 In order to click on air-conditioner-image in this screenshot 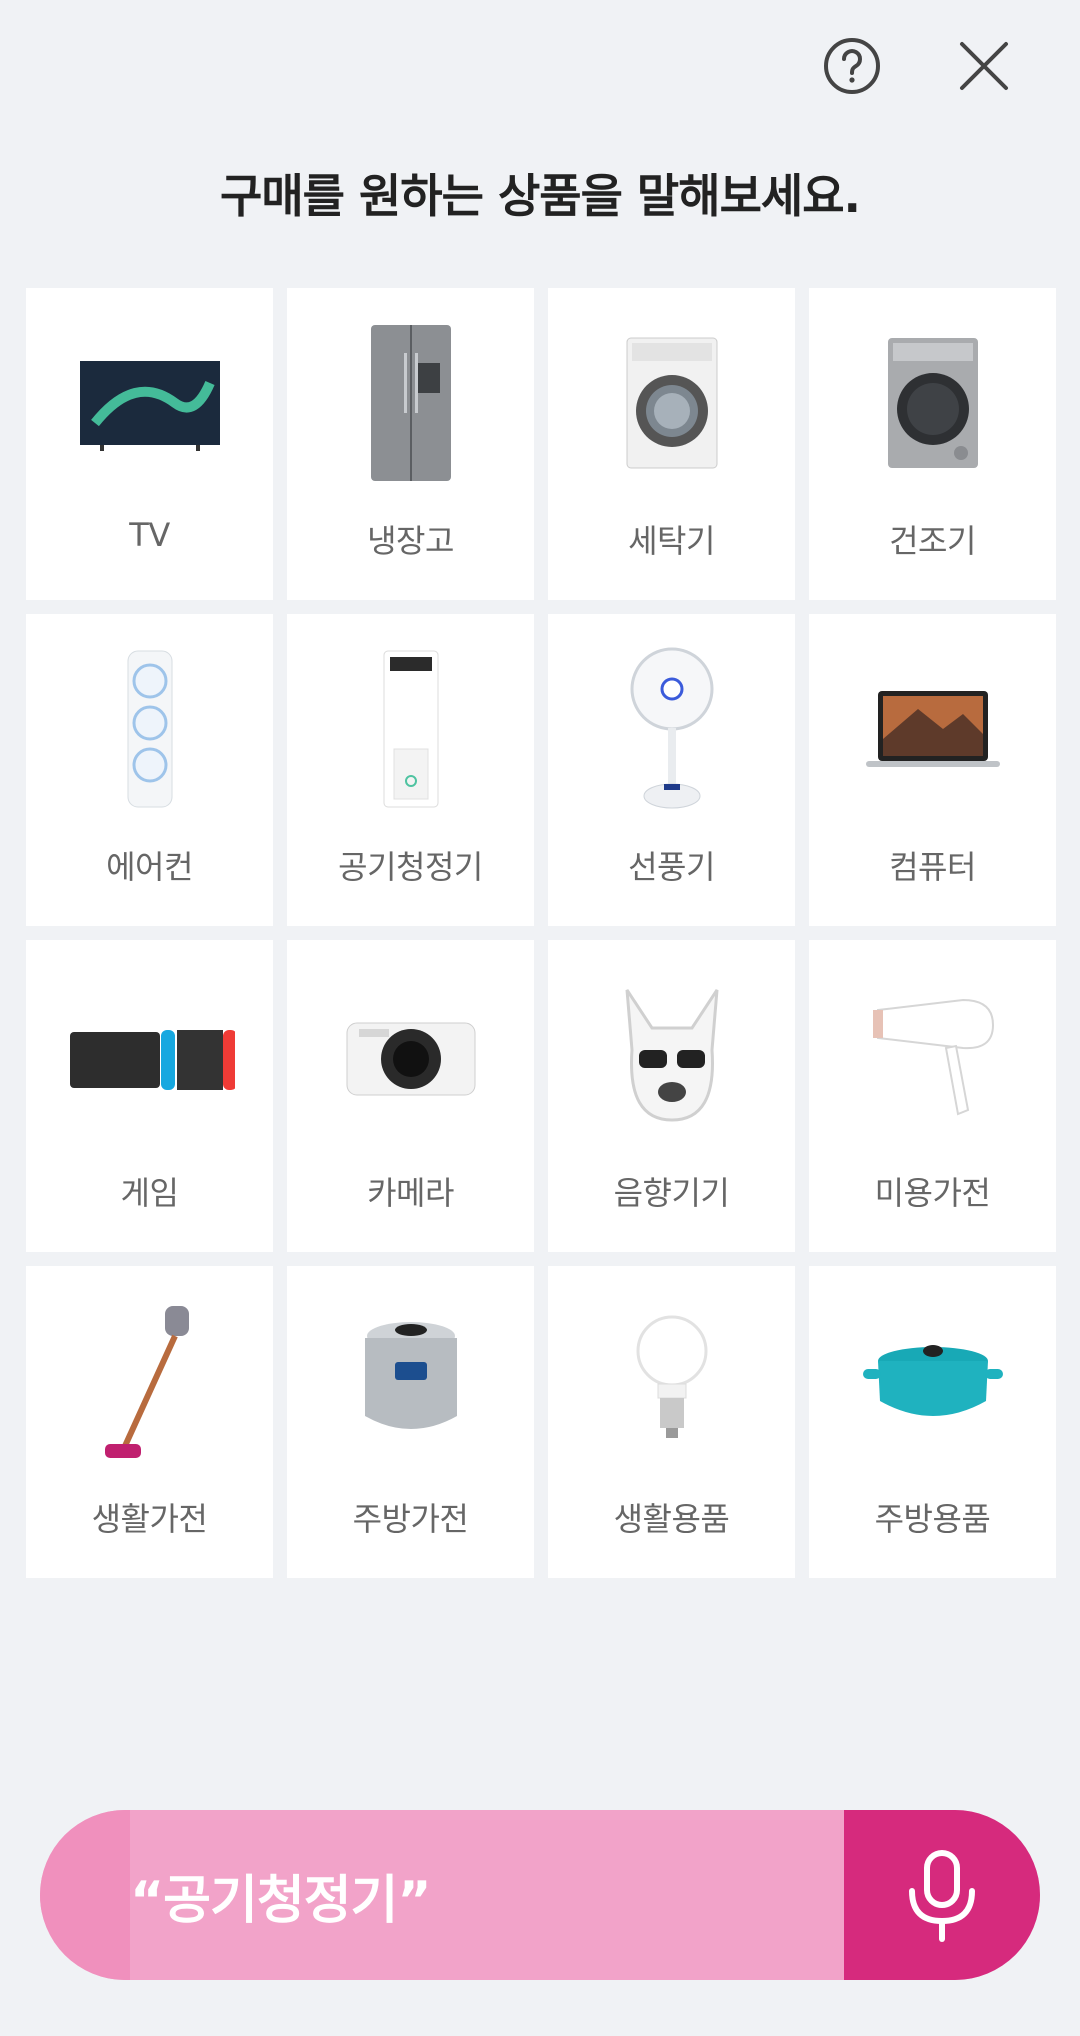, I will do `click(150, 729)`.